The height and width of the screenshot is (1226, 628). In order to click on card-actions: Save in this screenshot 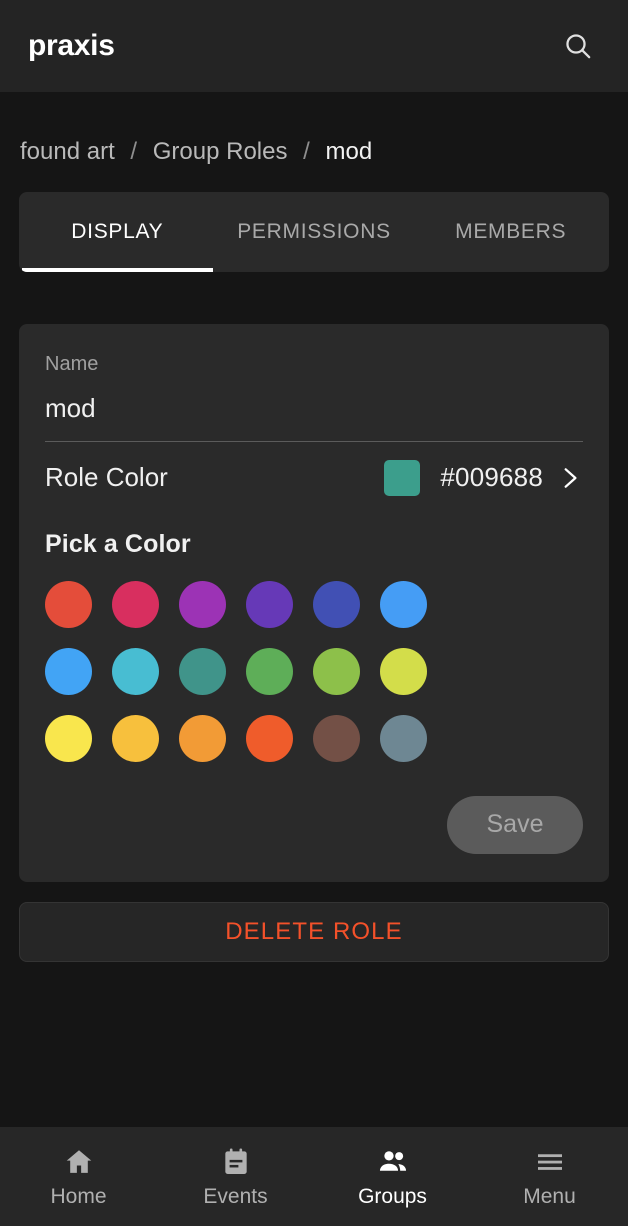, I will do `click(314, 824)`.